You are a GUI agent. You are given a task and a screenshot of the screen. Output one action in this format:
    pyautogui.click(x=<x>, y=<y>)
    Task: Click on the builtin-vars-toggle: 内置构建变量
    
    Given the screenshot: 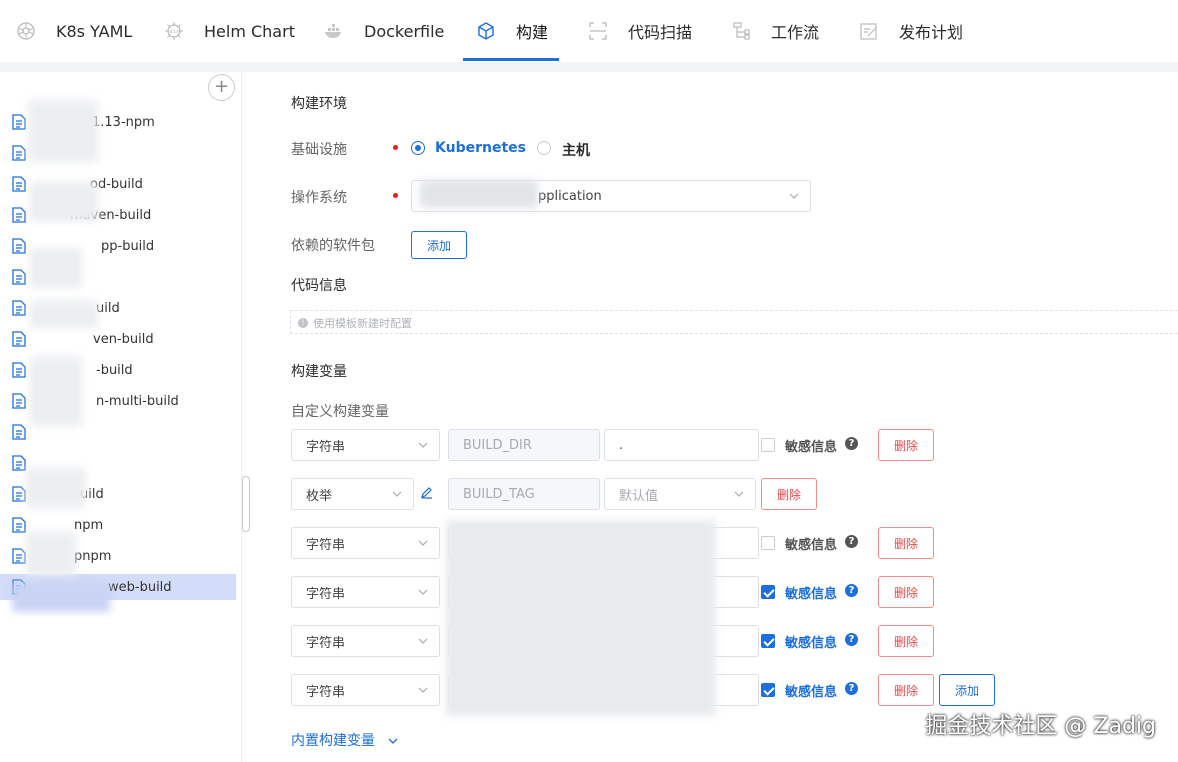 What is the action you would take?
    pyautogui.click(x=345, y=740)
    